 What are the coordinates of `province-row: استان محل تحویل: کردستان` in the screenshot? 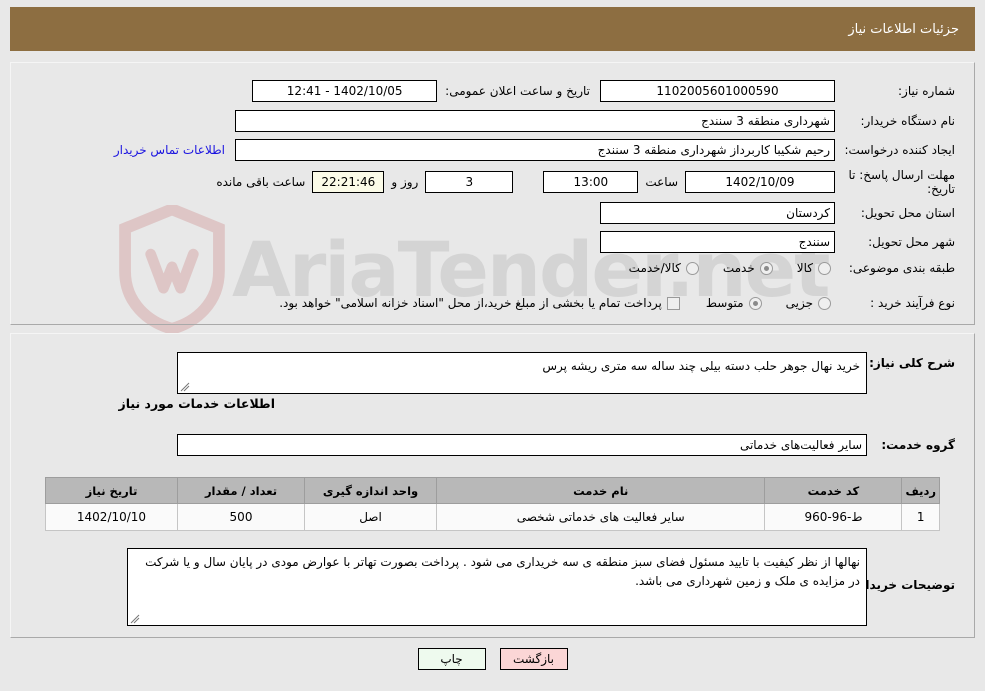 It's located at (777, 213).